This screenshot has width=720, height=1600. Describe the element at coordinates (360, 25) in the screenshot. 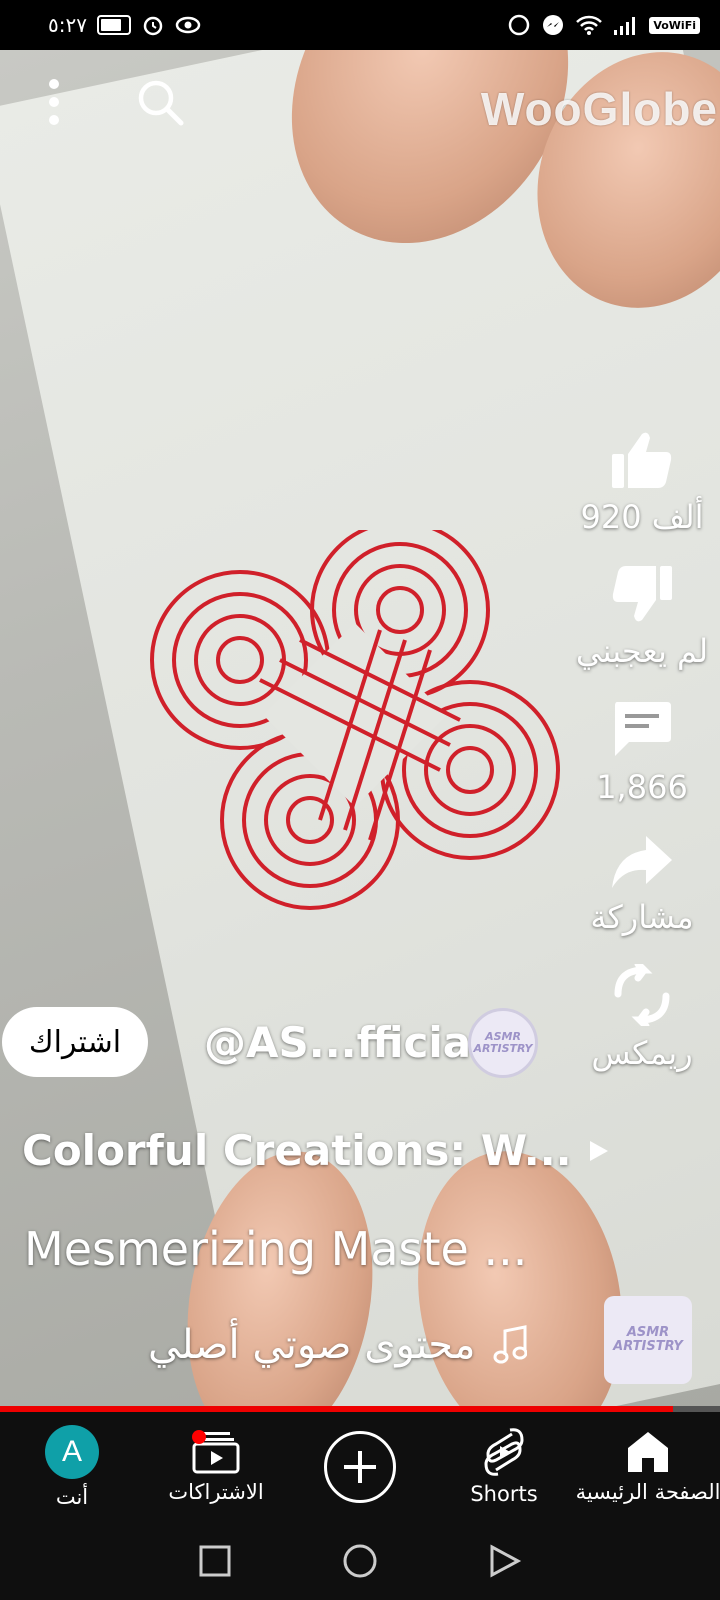

I see `status-bar: ٥:٢٧ VoWiFi` at that location.